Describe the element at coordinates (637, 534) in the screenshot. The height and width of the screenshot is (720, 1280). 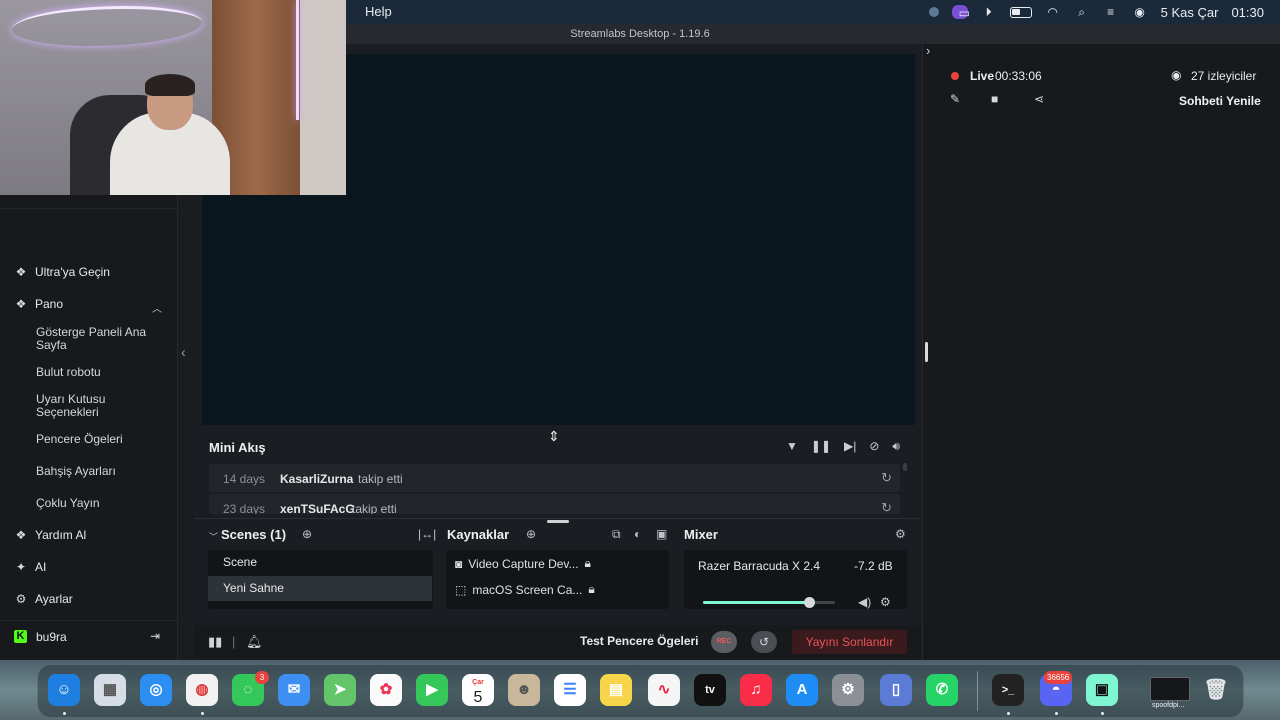
I see `source-filter-icon: ◐` at that location.